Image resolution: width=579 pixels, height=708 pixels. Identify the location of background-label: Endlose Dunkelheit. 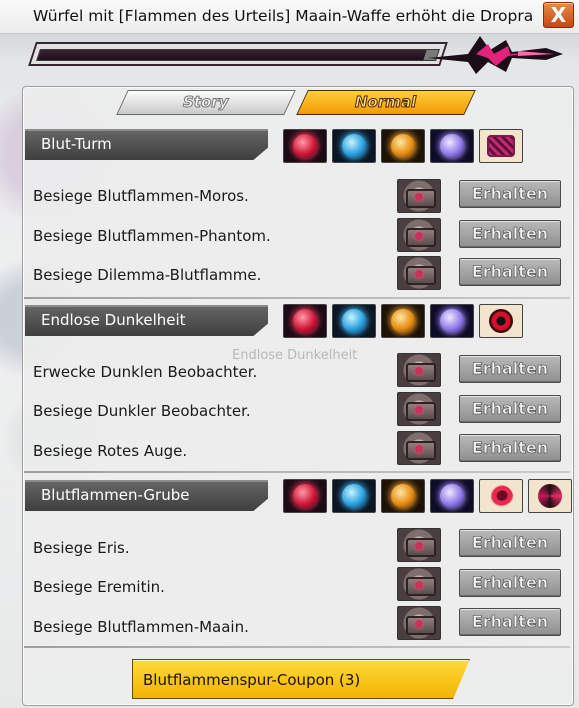
(295, 355).